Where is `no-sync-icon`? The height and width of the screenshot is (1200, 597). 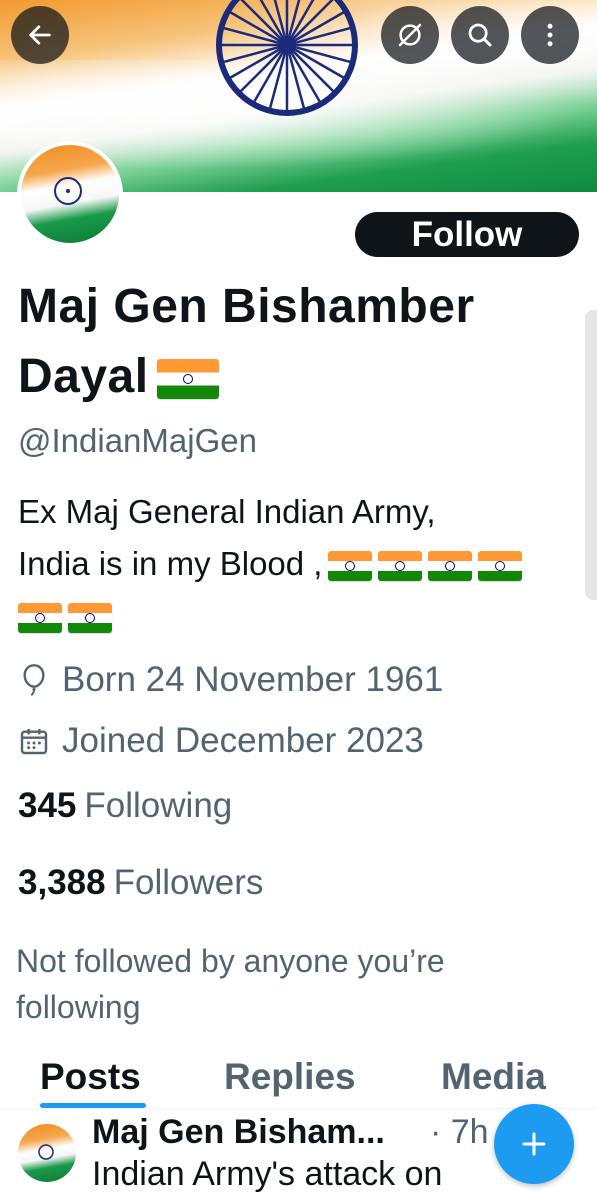 no-sync-icon is located at coordinates (410, 35).